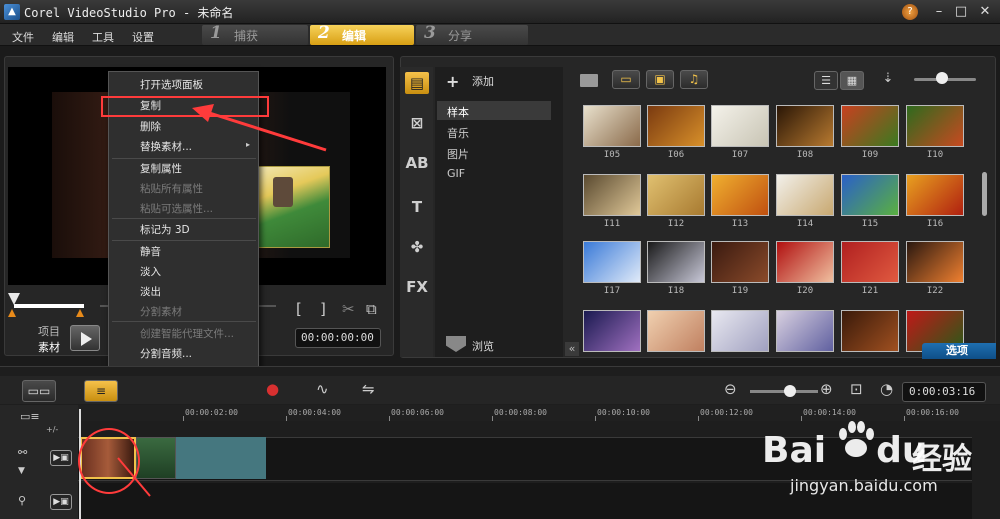 The image size is (1000, 519). I want to click on menu-tools: 工具, so click(103, 37).